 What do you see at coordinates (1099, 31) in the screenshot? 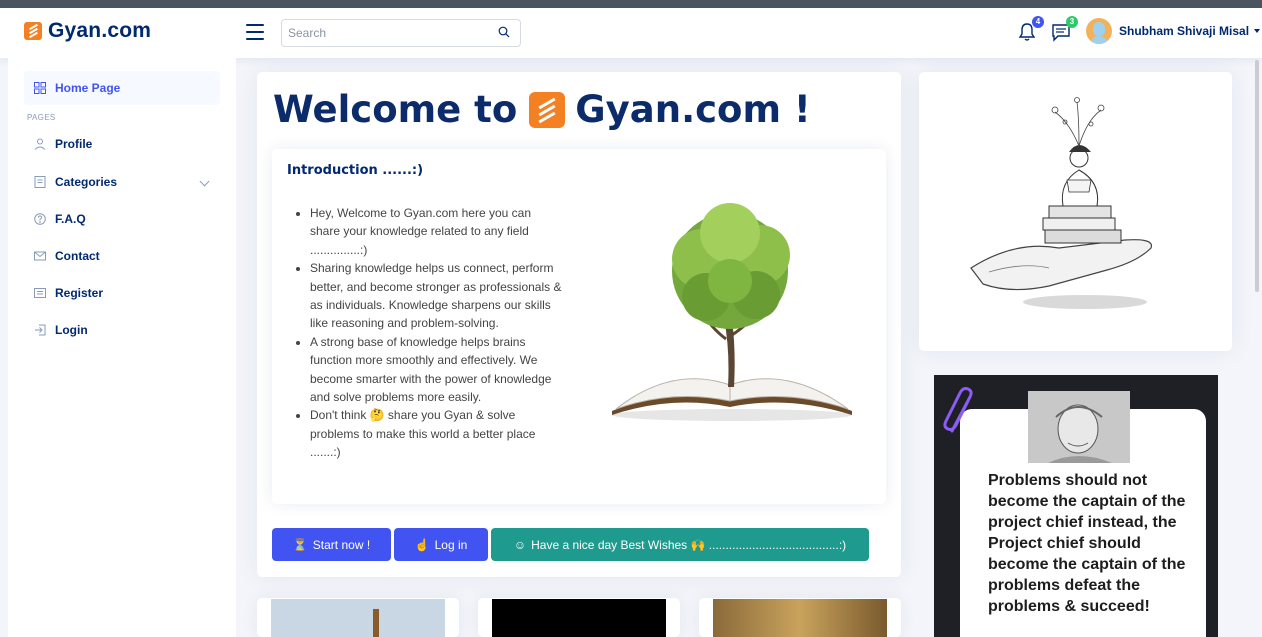
I see `avatar` at bounding box center [1099, 31].